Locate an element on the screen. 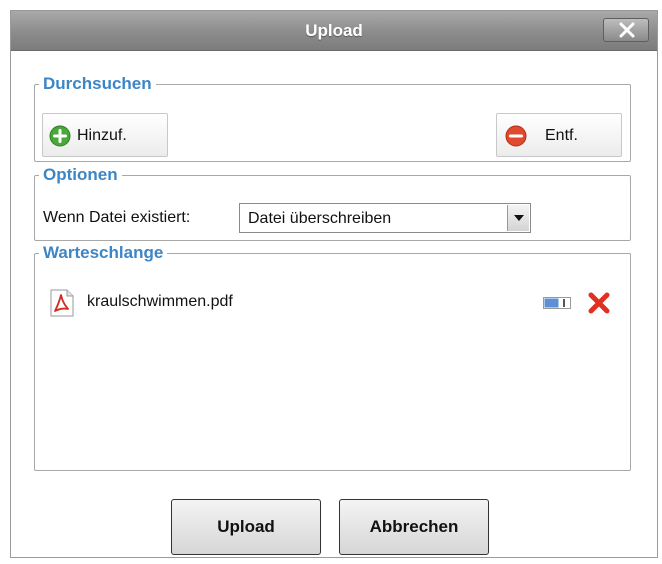 The height and width of the screenshot is (564, 662). remove-file-button: Entf. is located at coordinates (559, 135).